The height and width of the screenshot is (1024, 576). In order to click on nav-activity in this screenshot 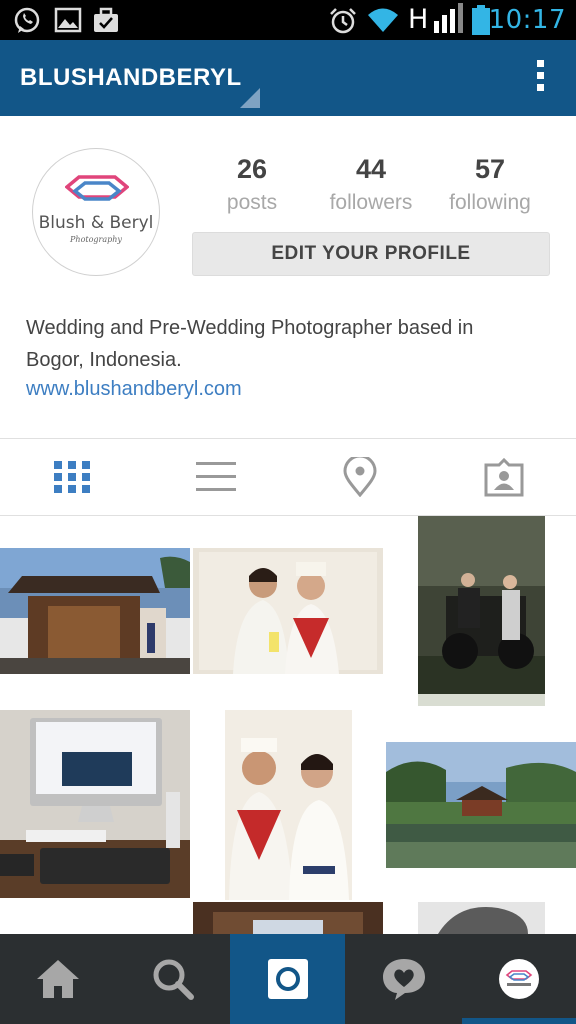, I will do `click(403, 979)`.